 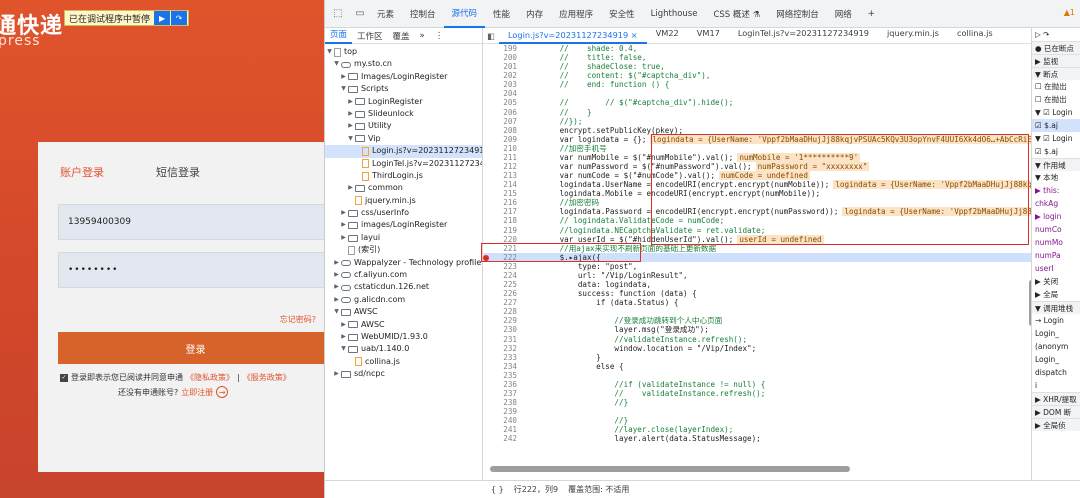 What do you see at coordinates (403, 176) in the screenshot?
I see `tree-item: ThirdLogin.js` at bounding box center [403, 176].